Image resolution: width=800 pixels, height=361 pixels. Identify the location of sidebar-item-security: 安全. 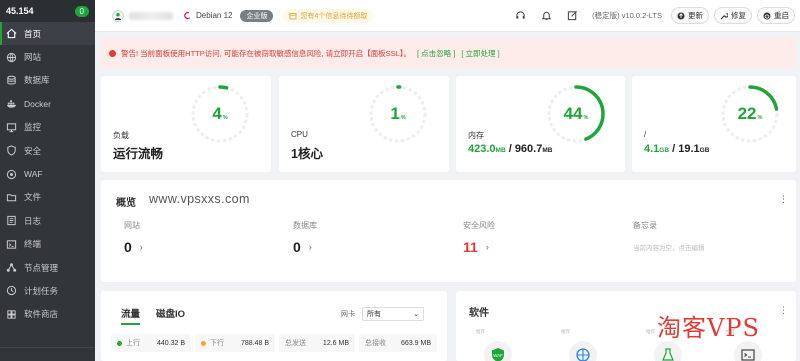
(47, 150).